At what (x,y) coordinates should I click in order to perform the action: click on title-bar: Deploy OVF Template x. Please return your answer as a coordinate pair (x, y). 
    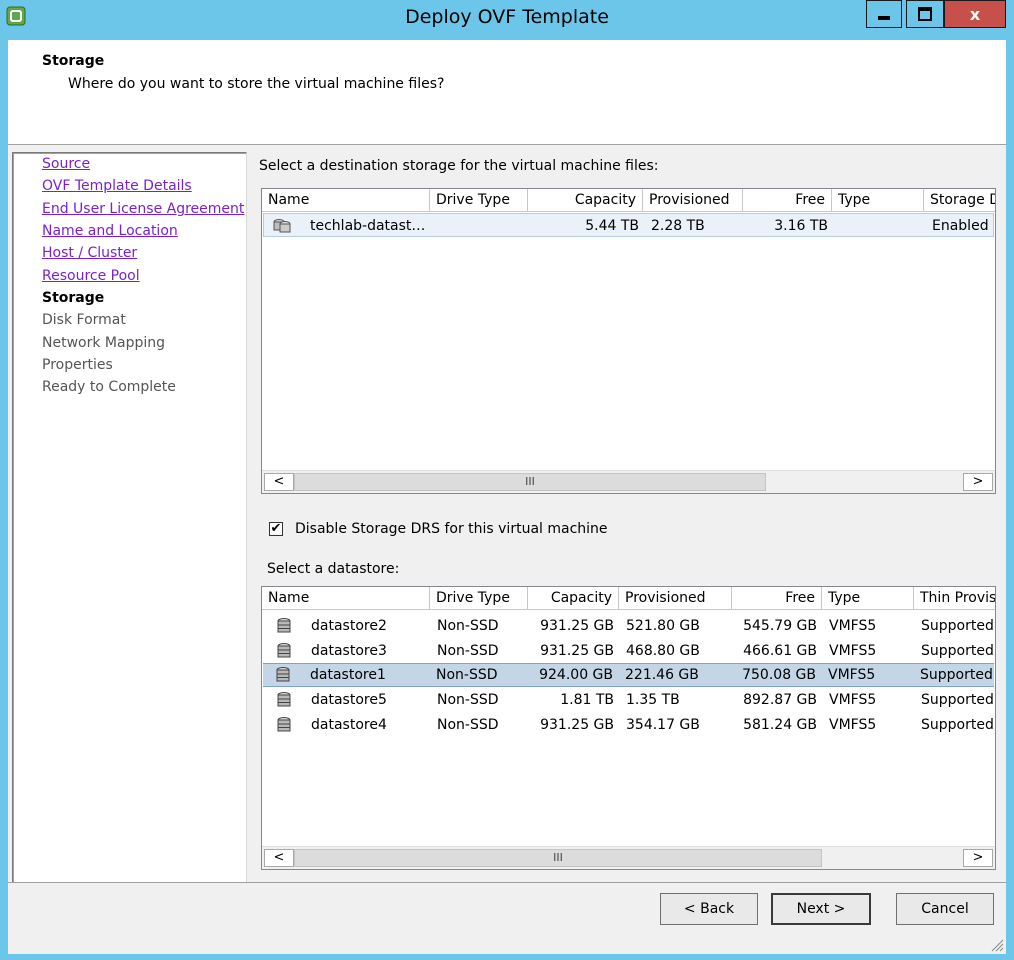
    Looking at the image, I should click on (507, 20).